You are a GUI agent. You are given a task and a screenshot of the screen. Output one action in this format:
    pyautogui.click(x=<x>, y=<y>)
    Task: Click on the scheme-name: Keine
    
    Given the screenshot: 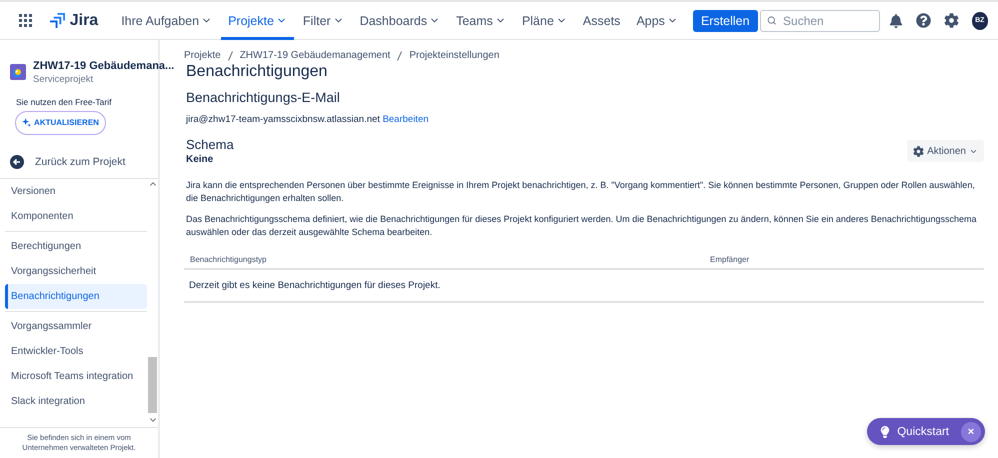 What is the action you would take?
    pyautogui.click(x=200, y=159)
    